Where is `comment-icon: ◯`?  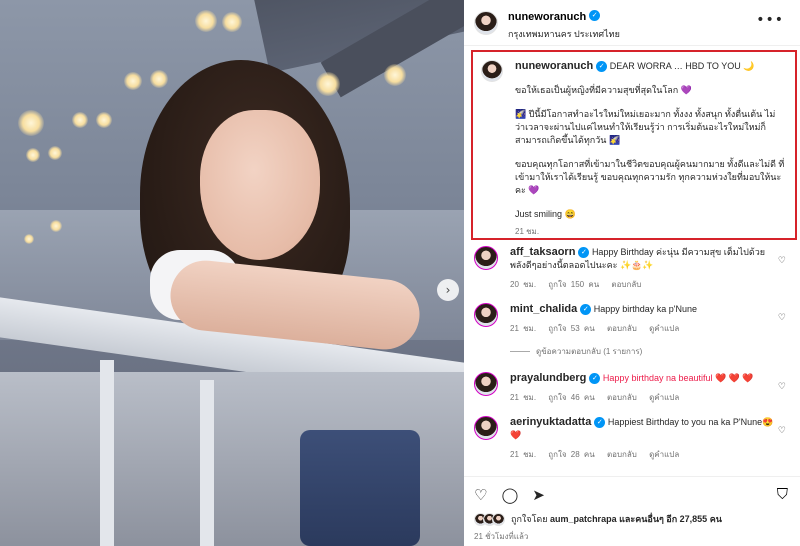 comment-icon: ◯ is located at coordinates (509, 495).